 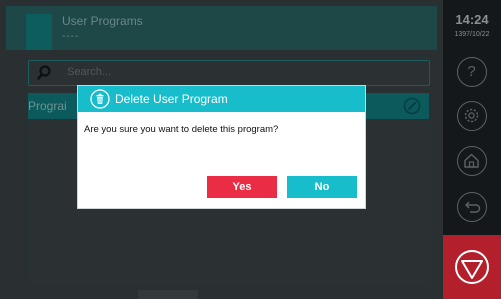 What do you see at coordinates (100, 99) in the screenshot?
I see `trash-icon` at bounding box center [100, 99].